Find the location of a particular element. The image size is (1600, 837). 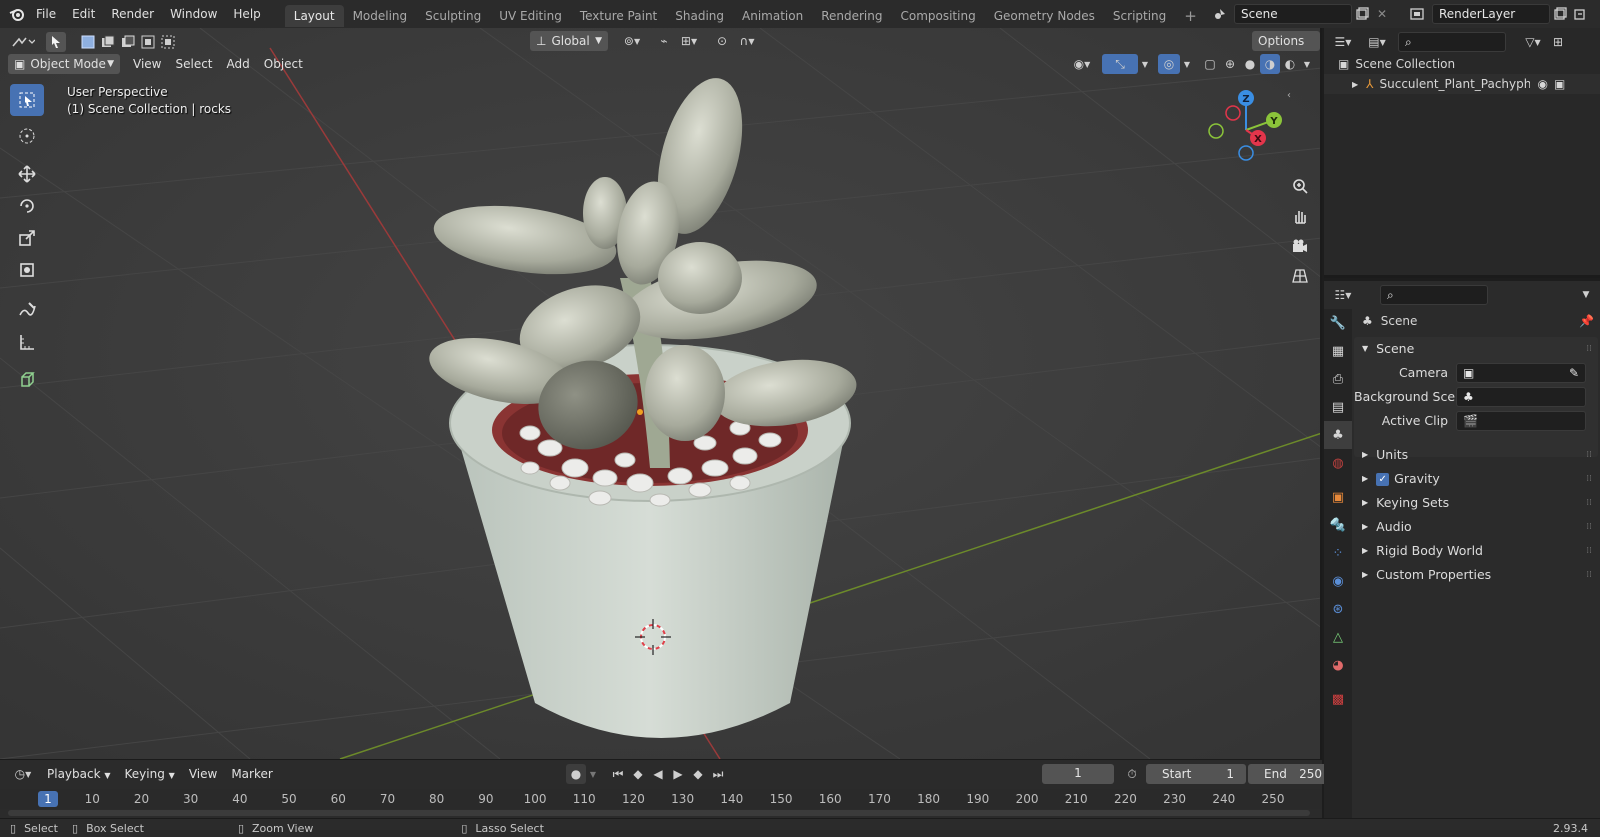

stopwatch-icon: ⏱ is located at coordinates (1132, 774).